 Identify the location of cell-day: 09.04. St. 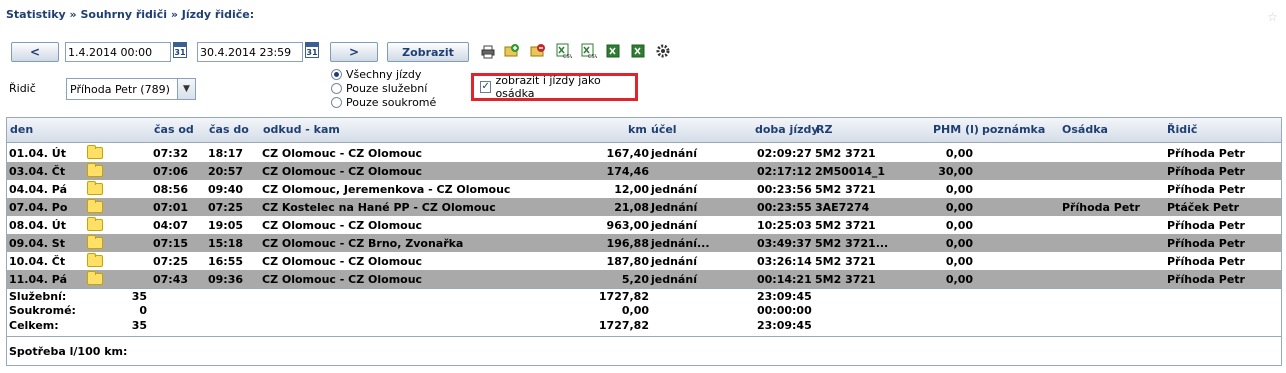
(37, 243).